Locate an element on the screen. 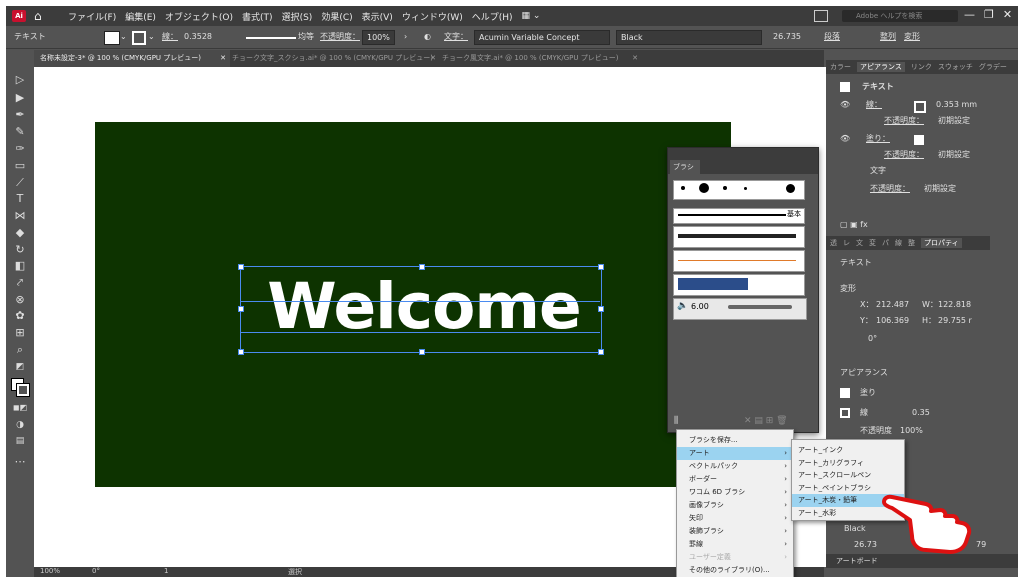 This screenshot has height=583, width=1024. menu-object: オブジェクト(O) is located at coordinates (199, 16).